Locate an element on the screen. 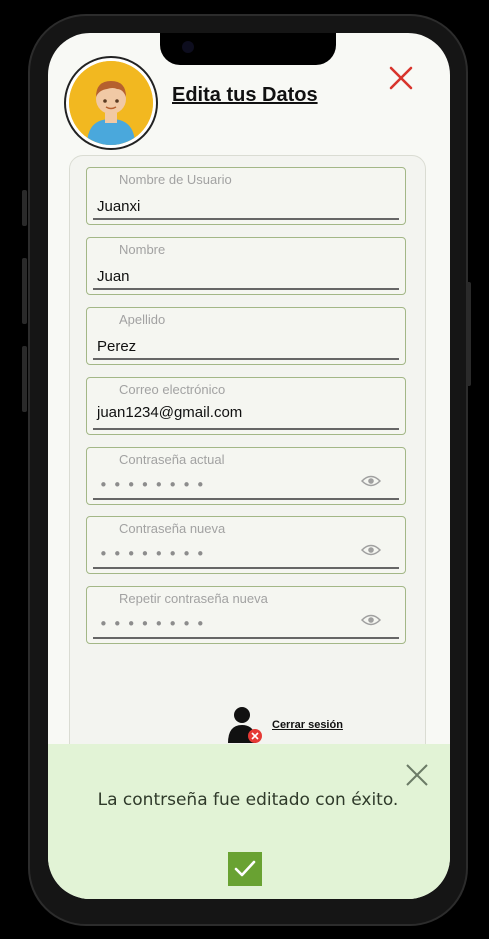 This screenshot has height=939, width=489. last-name-label: Apellido is located at coordinates (142, 319).